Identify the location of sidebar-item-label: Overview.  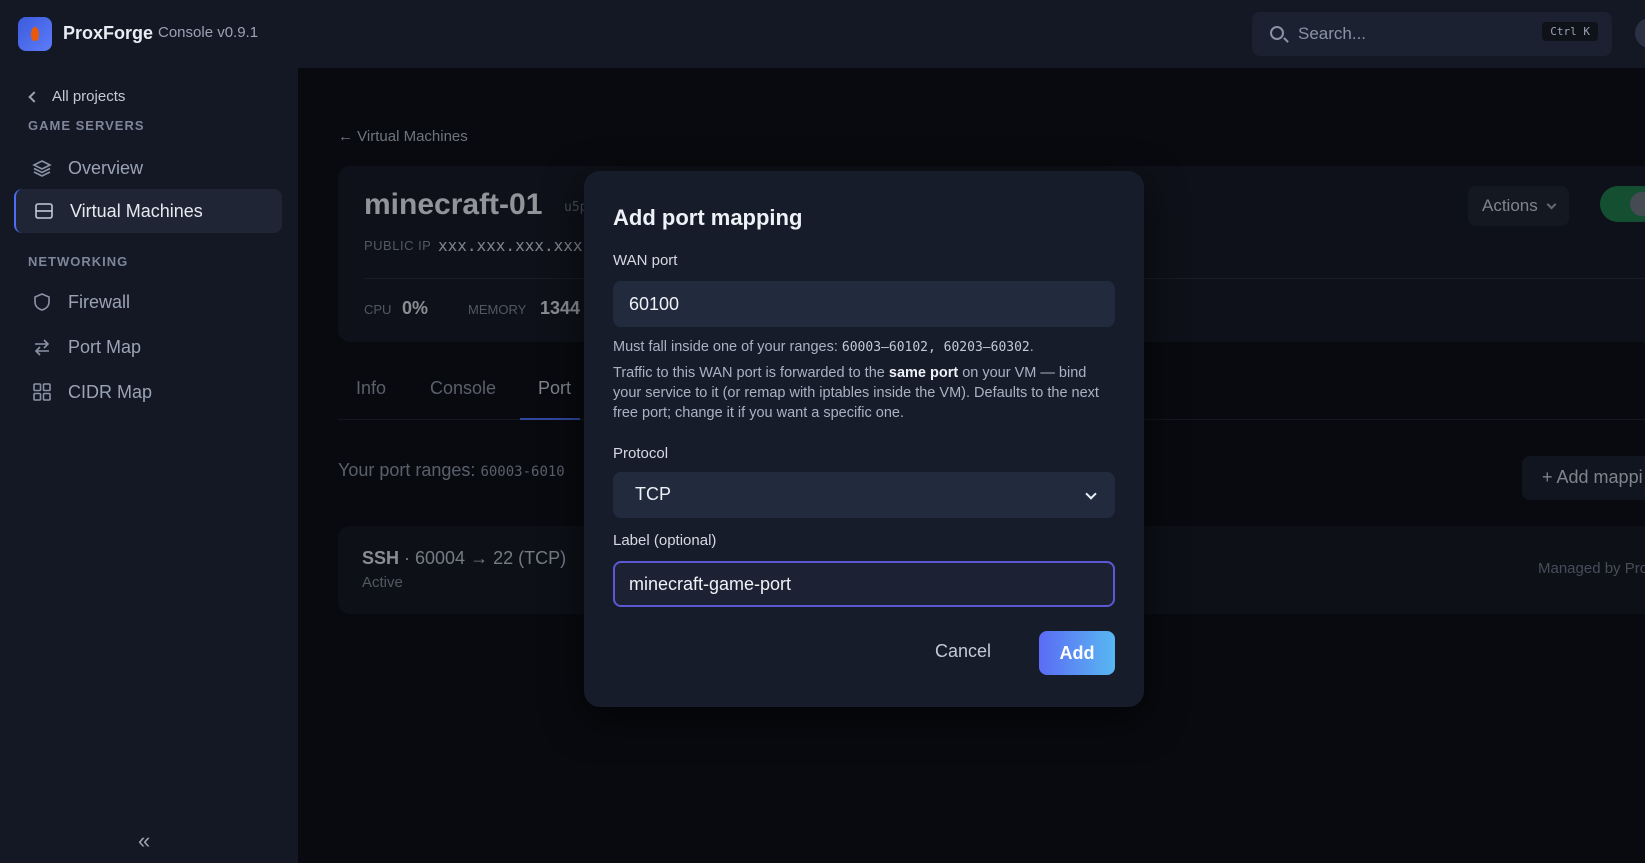
(106, 167).